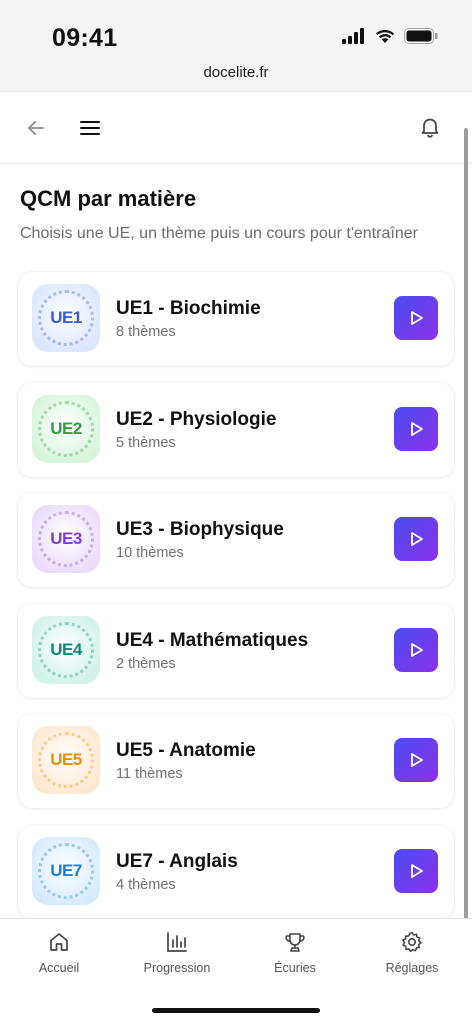 The height and width of the screenshot is (1024, 472). Describe the element at coordinates (66, 318) in the screenshot. I see `ue1-badge-icon: UE1` at that location.